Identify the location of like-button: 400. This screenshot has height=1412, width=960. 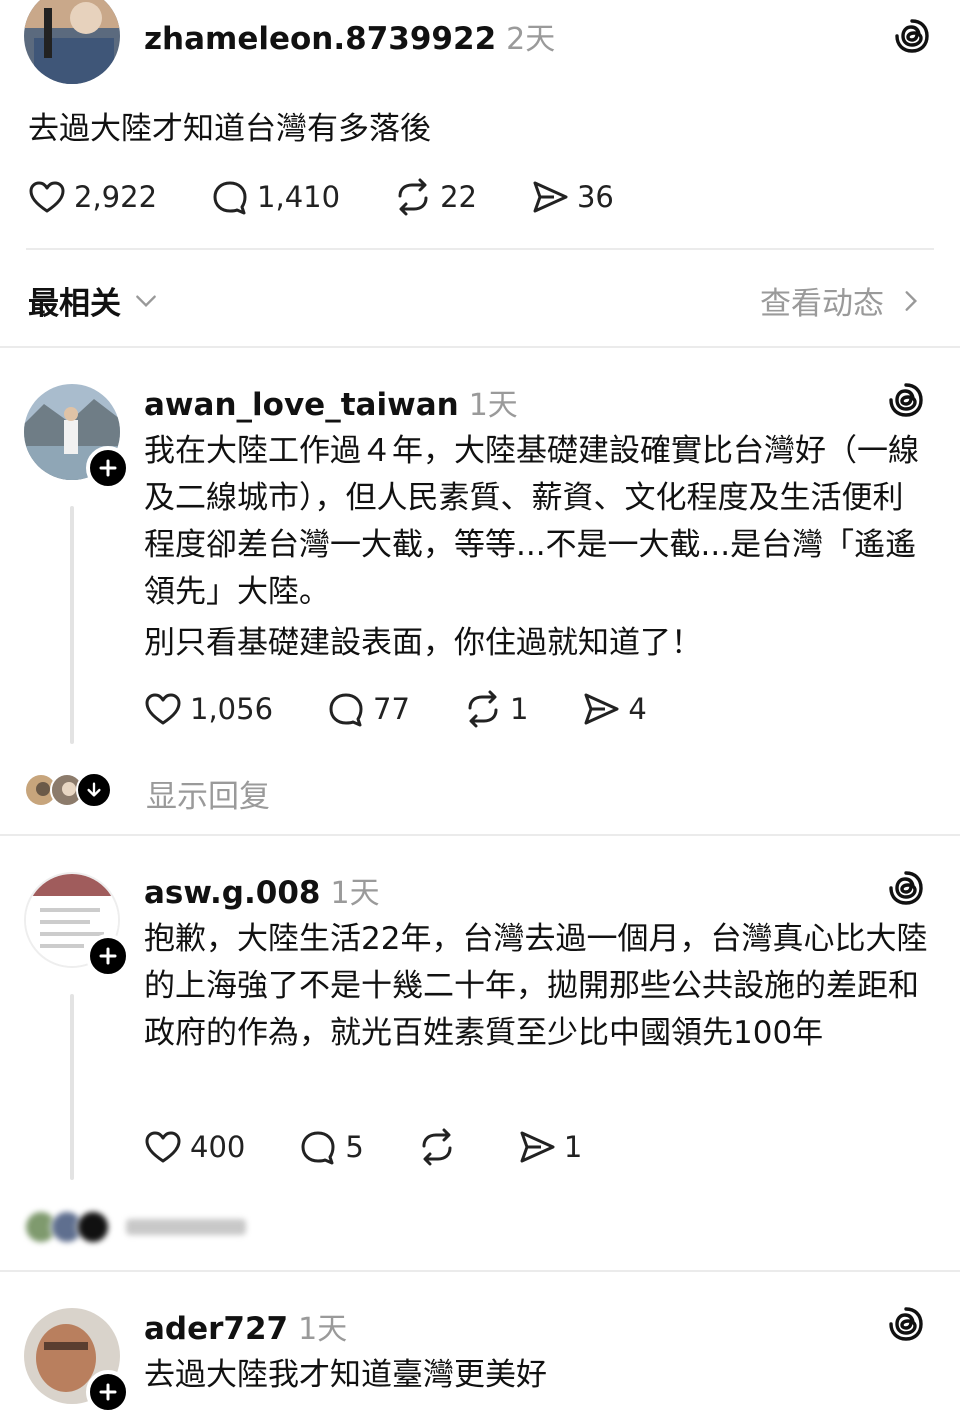
(193, 1147).